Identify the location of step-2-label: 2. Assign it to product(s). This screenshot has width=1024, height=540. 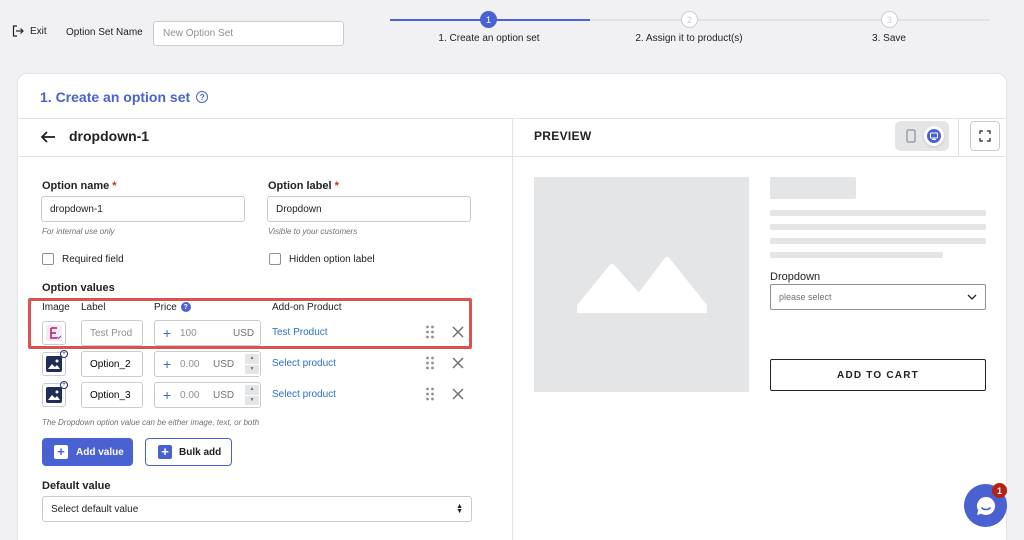
(688, 38).